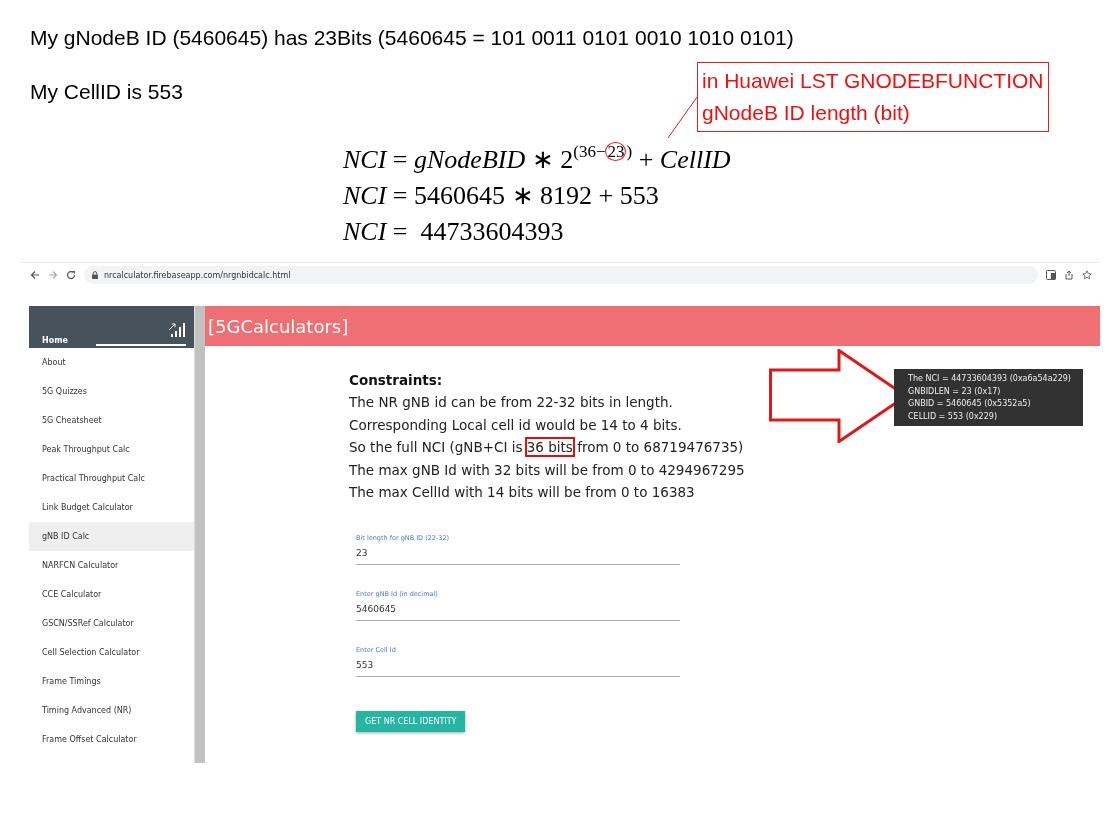  What do you see at coordinates (111, 391) in the screenshot?
I see `sidebar-item: 5G Quizzes` at bounding box center [111, 391].